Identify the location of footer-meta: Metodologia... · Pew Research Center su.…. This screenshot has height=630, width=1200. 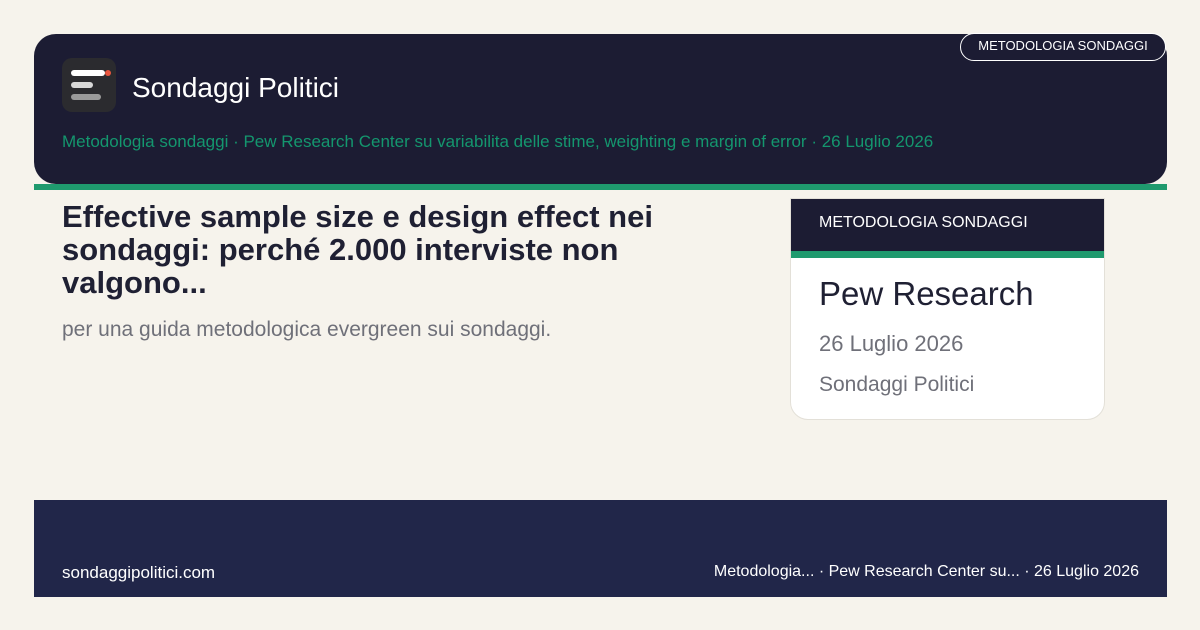
(926, 571).